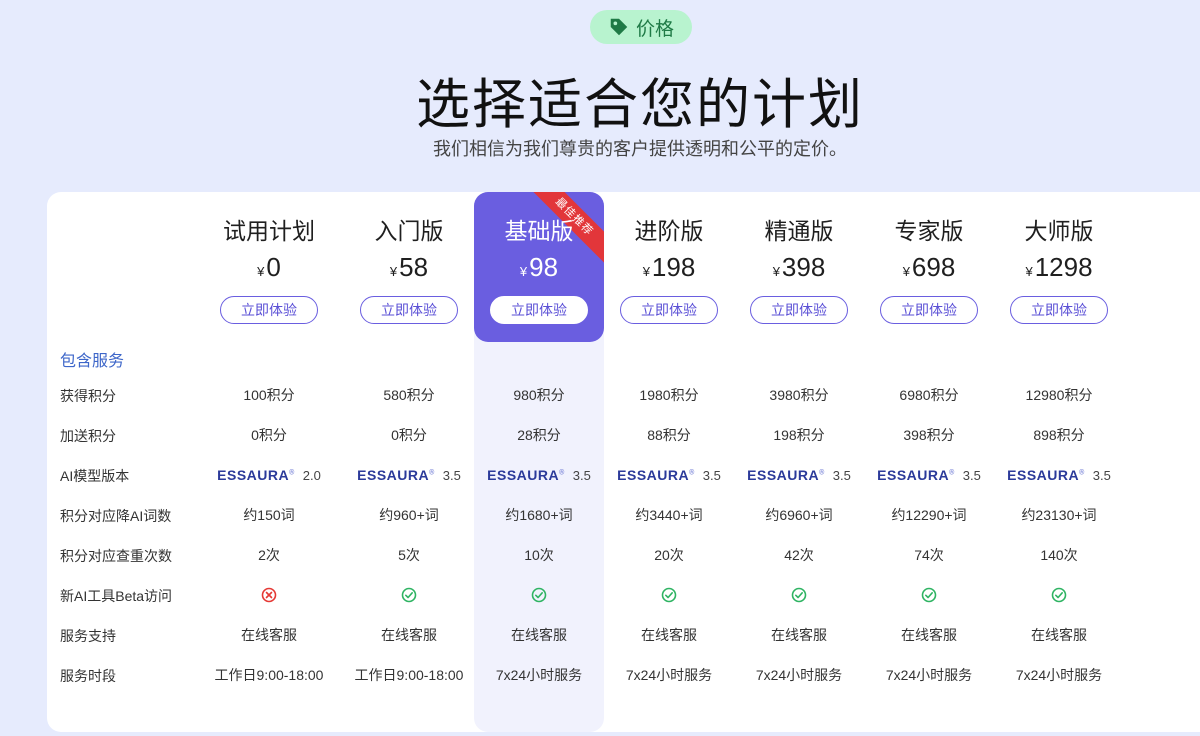 The width and height of the screenshot is (1200, 736). Describe the element at coordinates (92, 361) in the screenshot. I see `section-label: 包含服务` at that location.